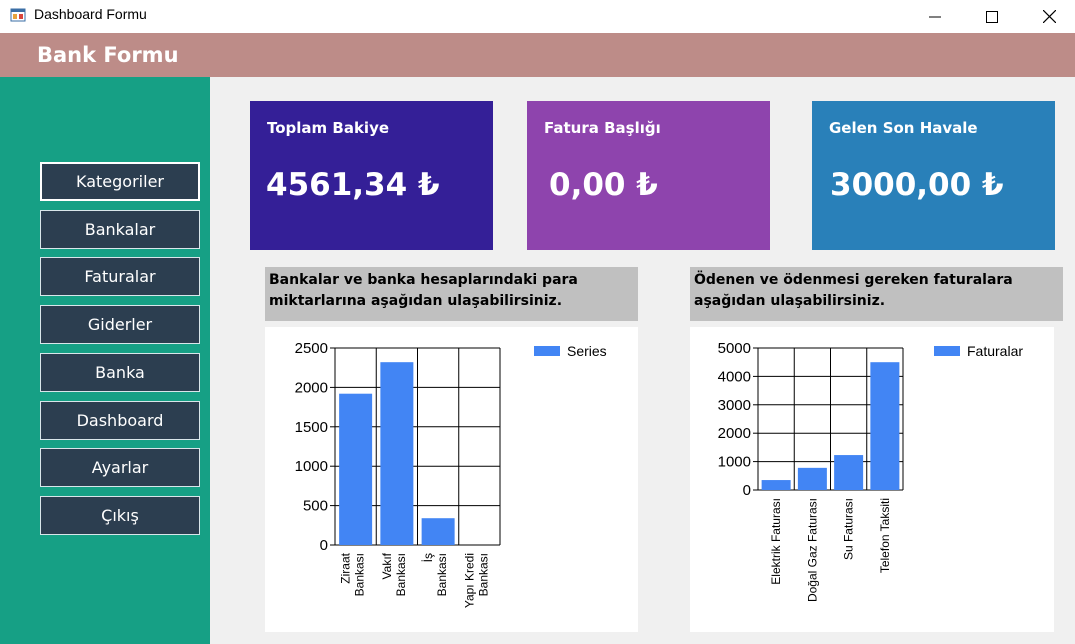 The width and height of the screenshot is (1075, 644). What do you see at coordinates (537, 16) in the screenshot?
I see `window-titlebar: Dashboard Formu` at bounding box center [537, 16].